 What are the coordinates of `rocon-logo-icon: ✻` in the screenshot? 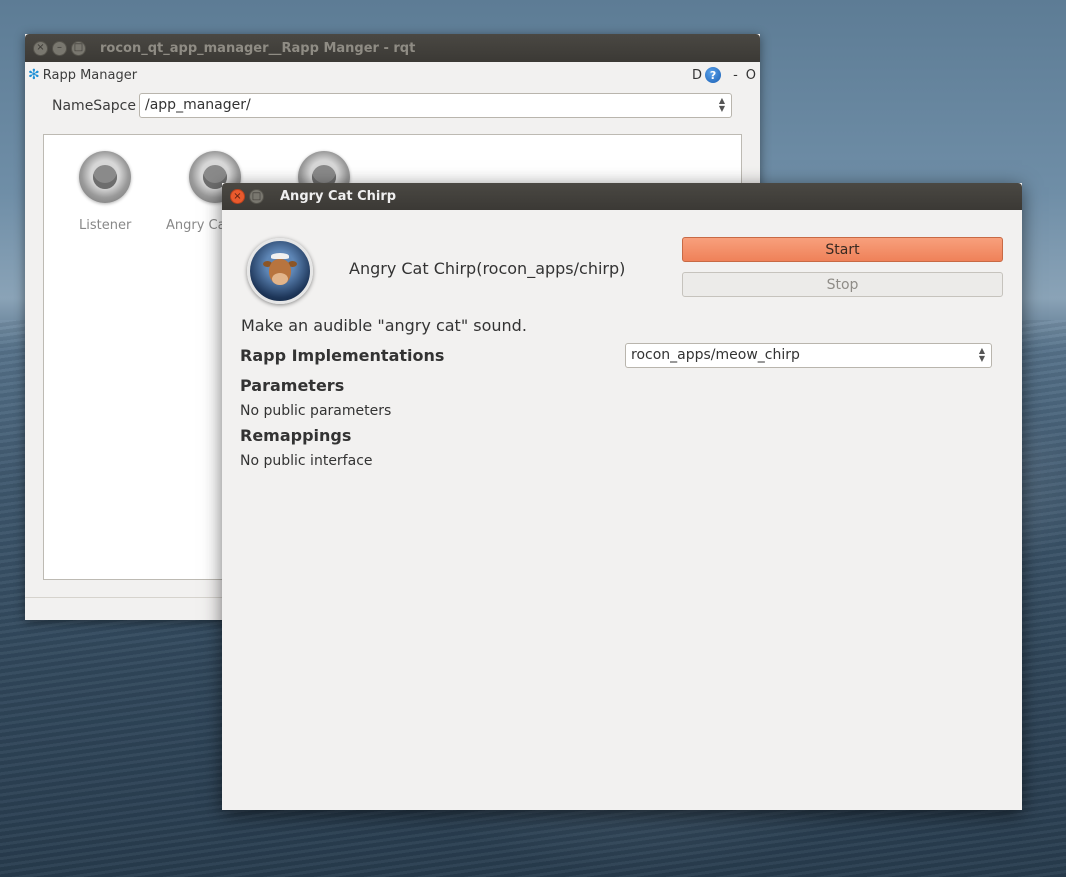 It's located at (34, 75).